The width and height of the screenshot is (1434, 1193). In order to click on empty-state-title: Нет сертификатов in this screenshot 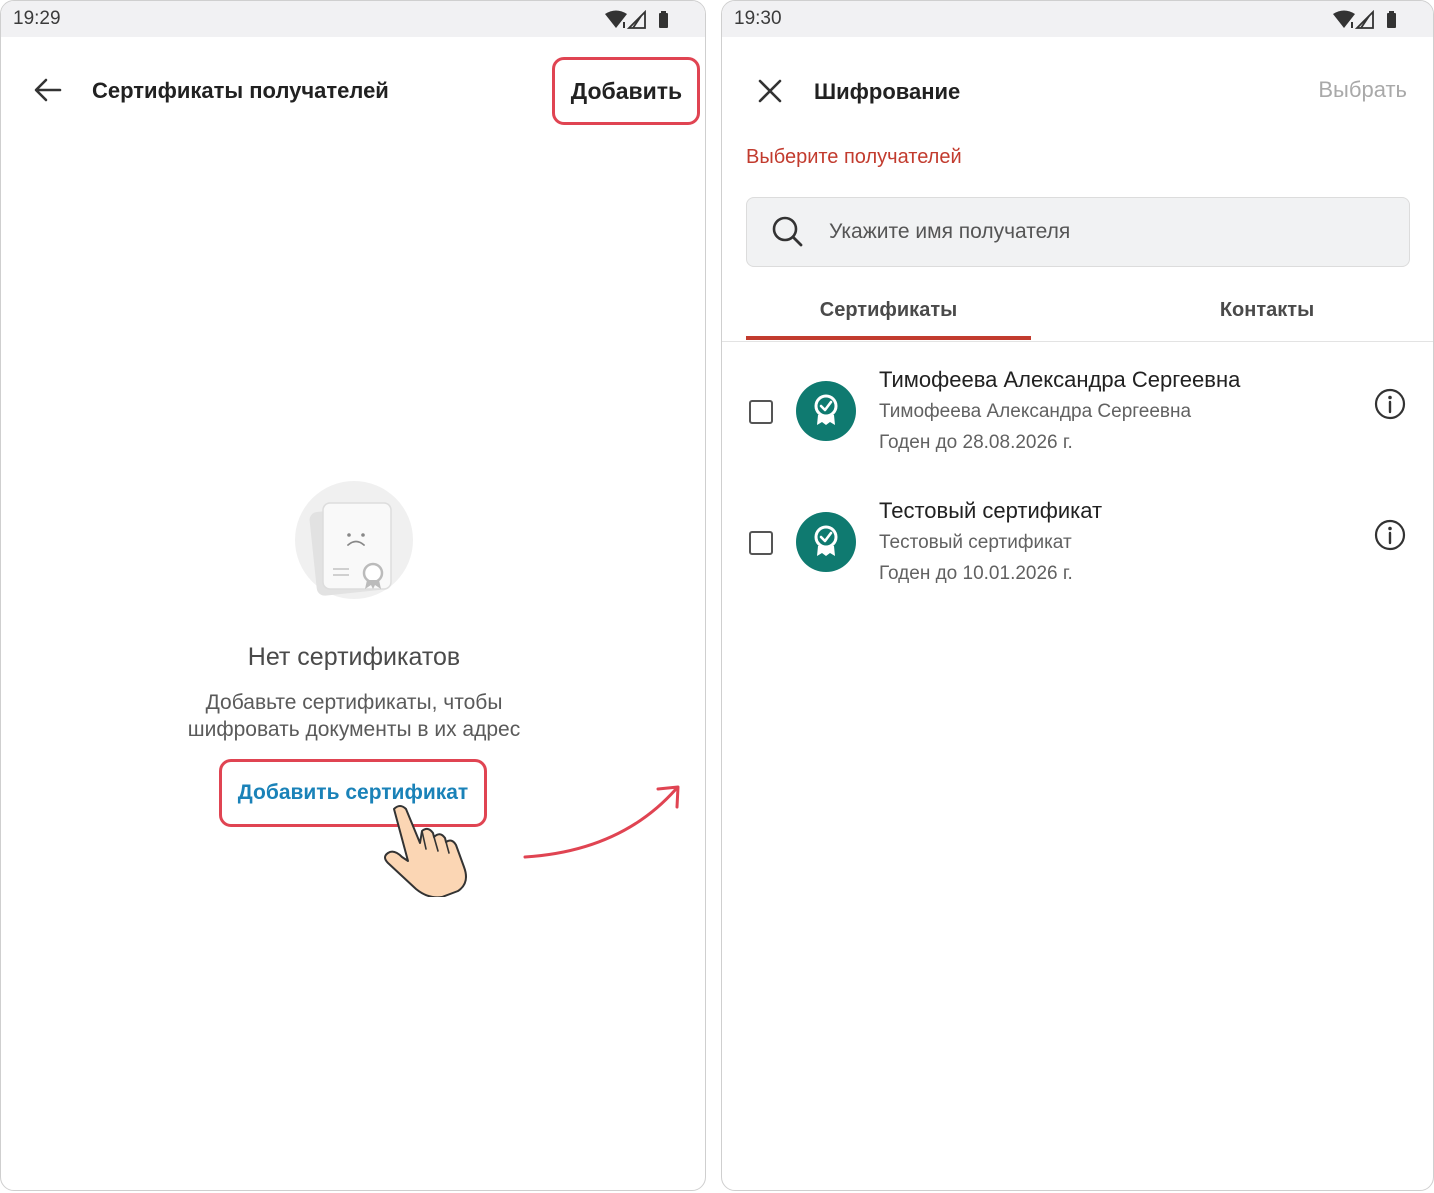, I will do `click(354, 657)`.